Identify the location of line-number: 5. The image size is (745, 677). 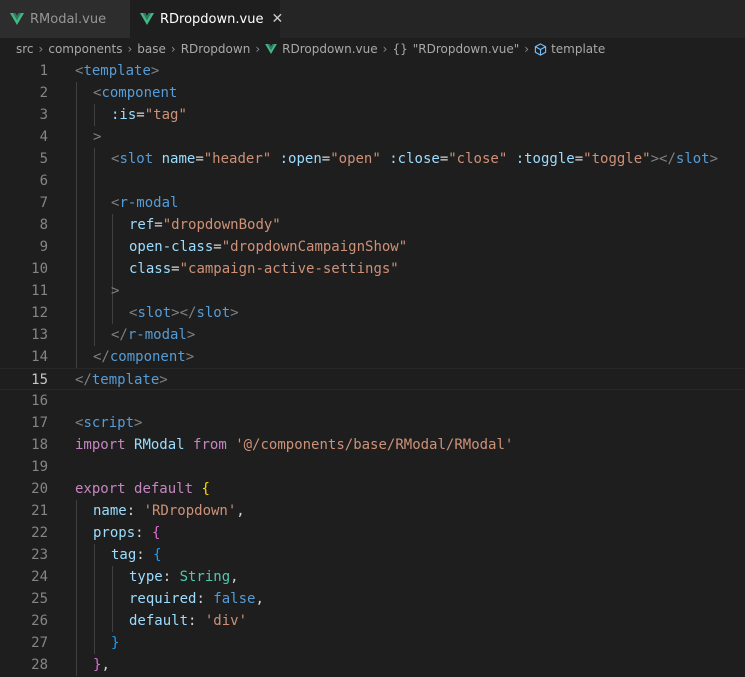
(43, 159).